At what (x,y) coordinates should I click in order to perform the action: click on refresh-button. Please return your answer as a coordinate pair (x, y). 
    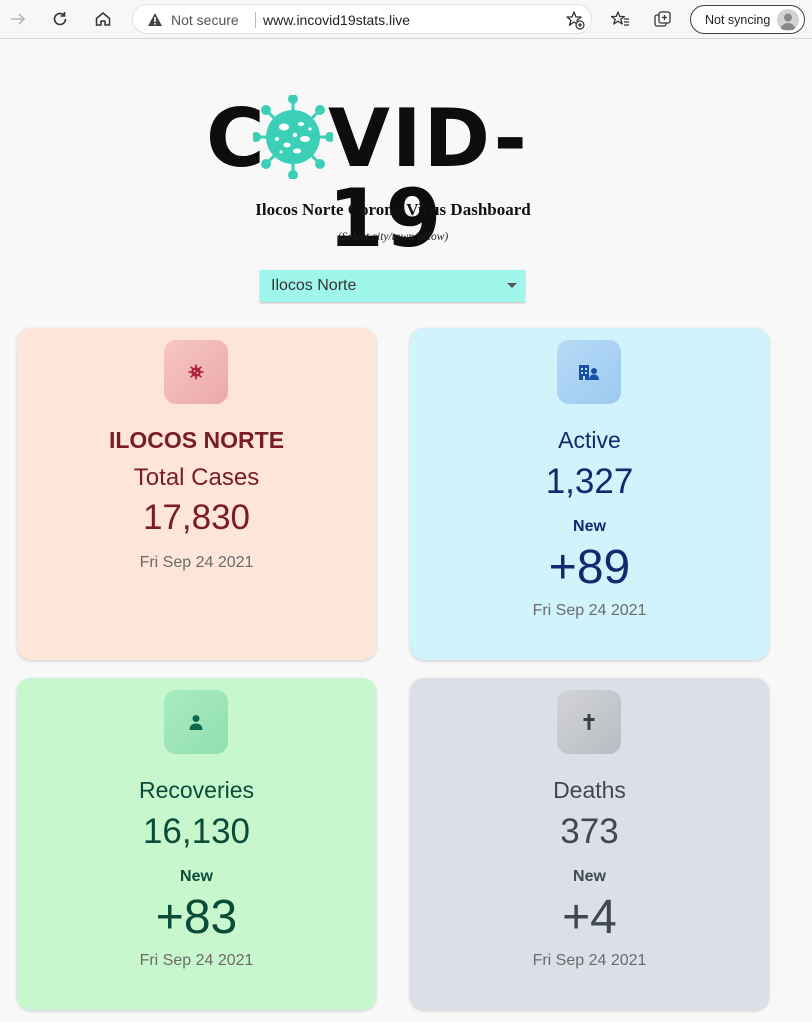
    Looking at the image, I should click on (60, 19).